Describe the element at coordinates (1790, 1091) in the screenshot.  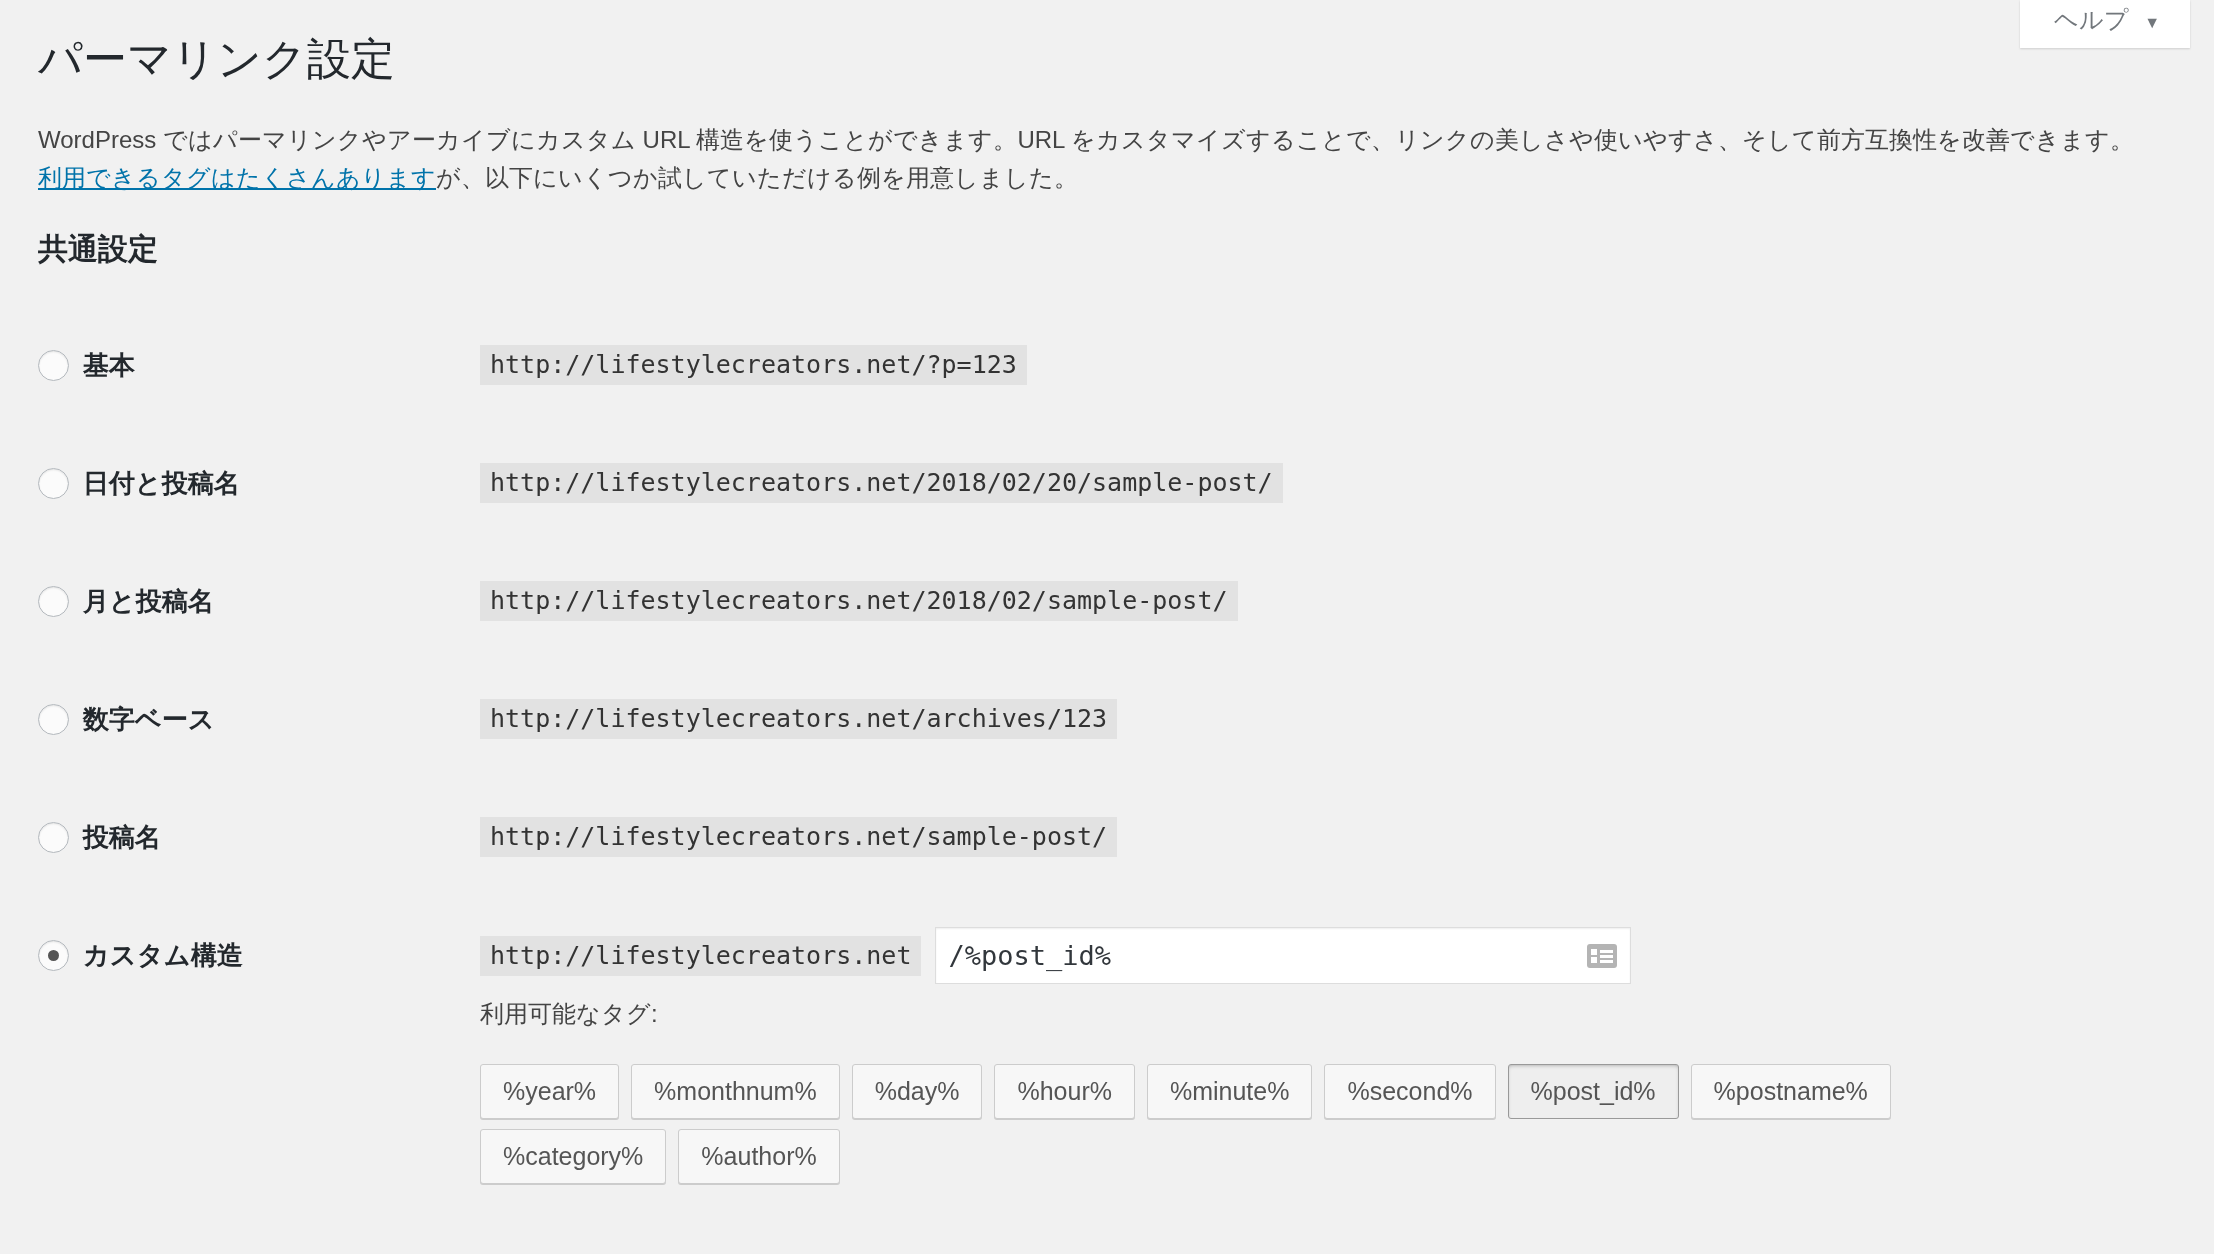
I see `tag-button: %postname%` at that location.